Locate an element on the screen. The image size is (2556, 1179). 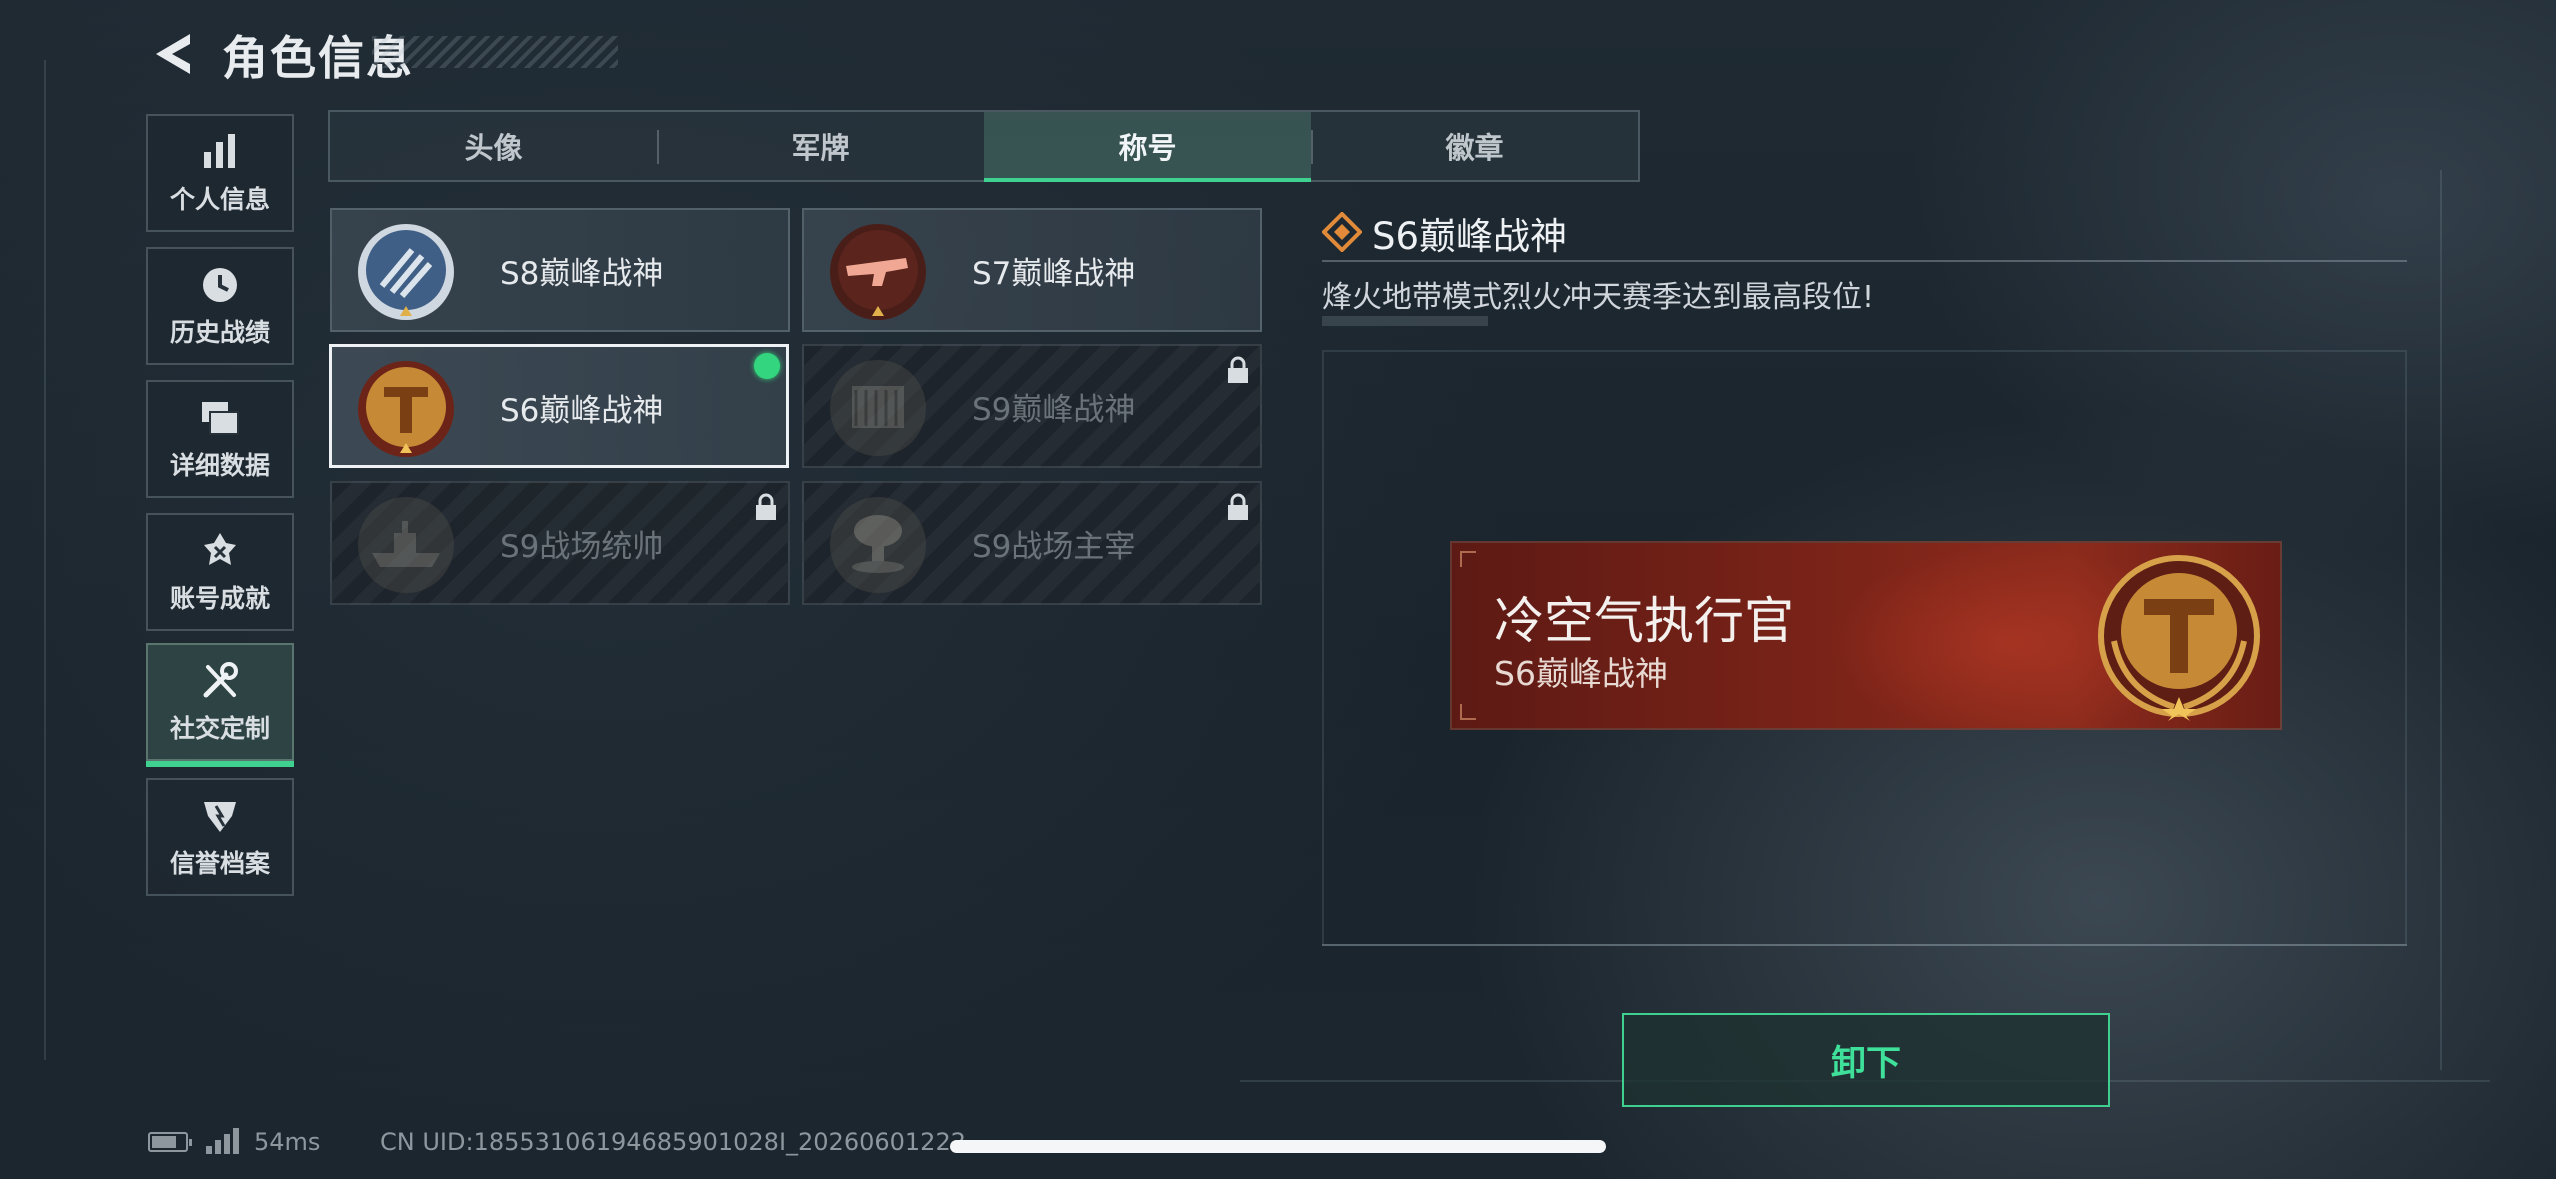
bar-chart-icon is located at coordinates (219, 151).